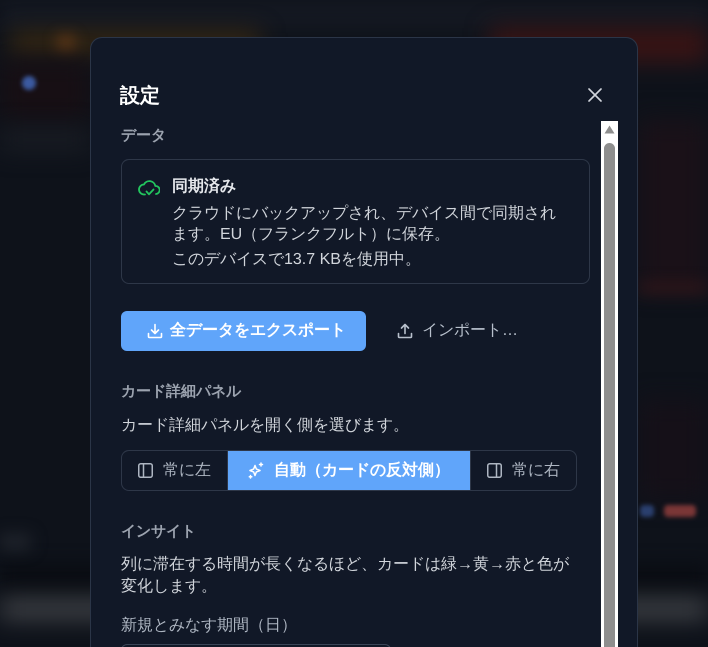 The width and height of the screenshot is (708, 647). What do you see at coordinates (149, 187) in the screenshot?
I see `cloud-check-icon` at bounding box center [149, 187].